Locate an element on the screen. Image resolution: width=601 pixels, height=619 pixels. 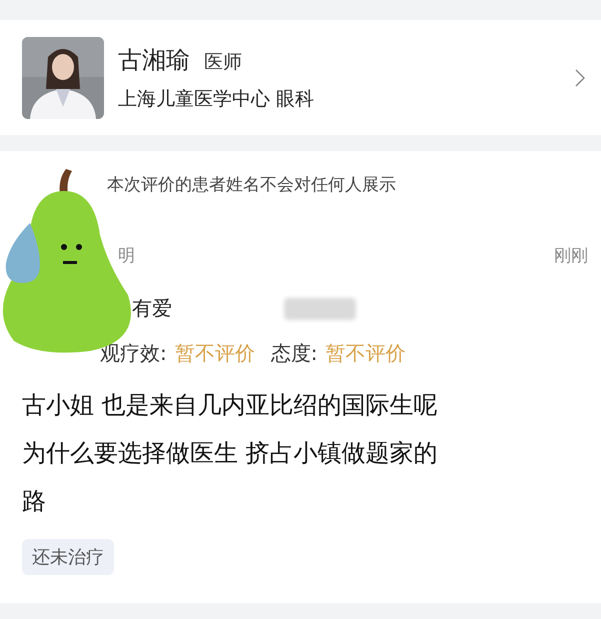
hospital-department: 上海儿童医学中心 眼科 is located at coordinates (217, 99).